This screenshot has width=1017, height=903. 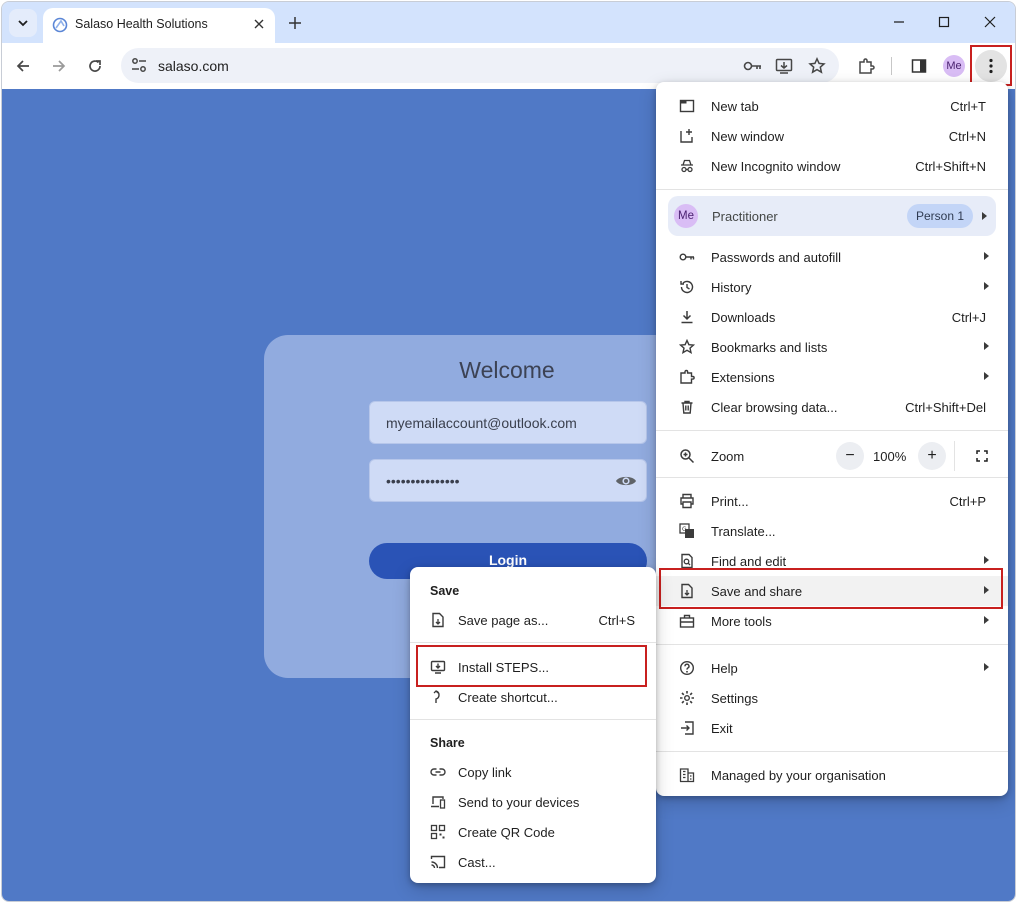 What do you see at coordinates (954, 456) in the screenshot?
I see `zoom-separator` at bounding box center [954, 456].